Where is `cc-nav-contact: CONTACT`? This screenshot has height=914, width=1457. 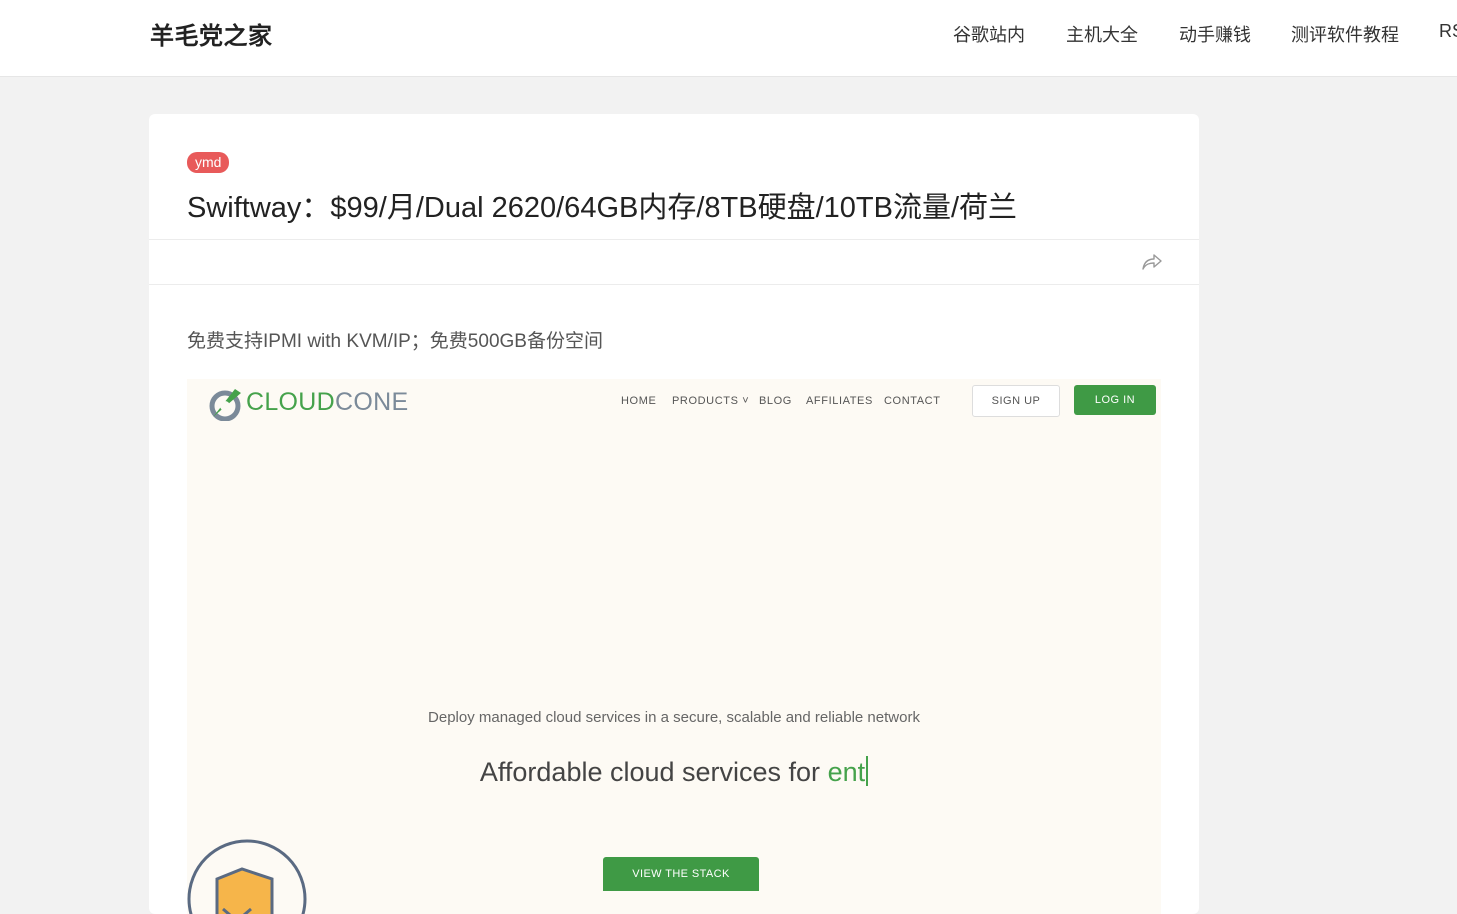 cc-nav-contact: CONTACT is located at coordinates (912, 401).